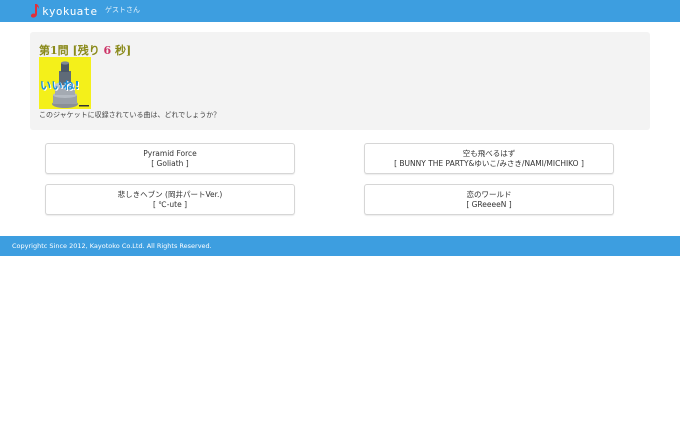 The width and height of the screenshot is (680, 439). Describe the element at coordinates (121, 50) in the screenshot. I see `seconds-unit-label: 秒]` at that location.